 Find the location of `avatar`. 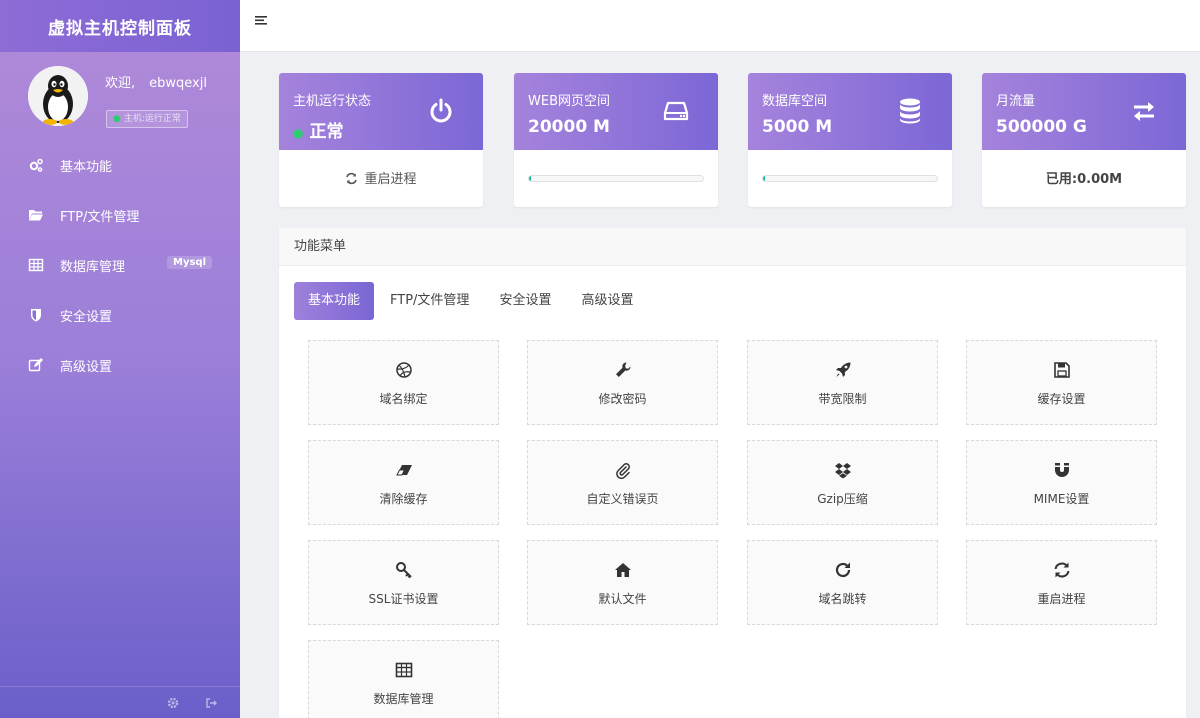

avatar is located at coordinates (58, 96).